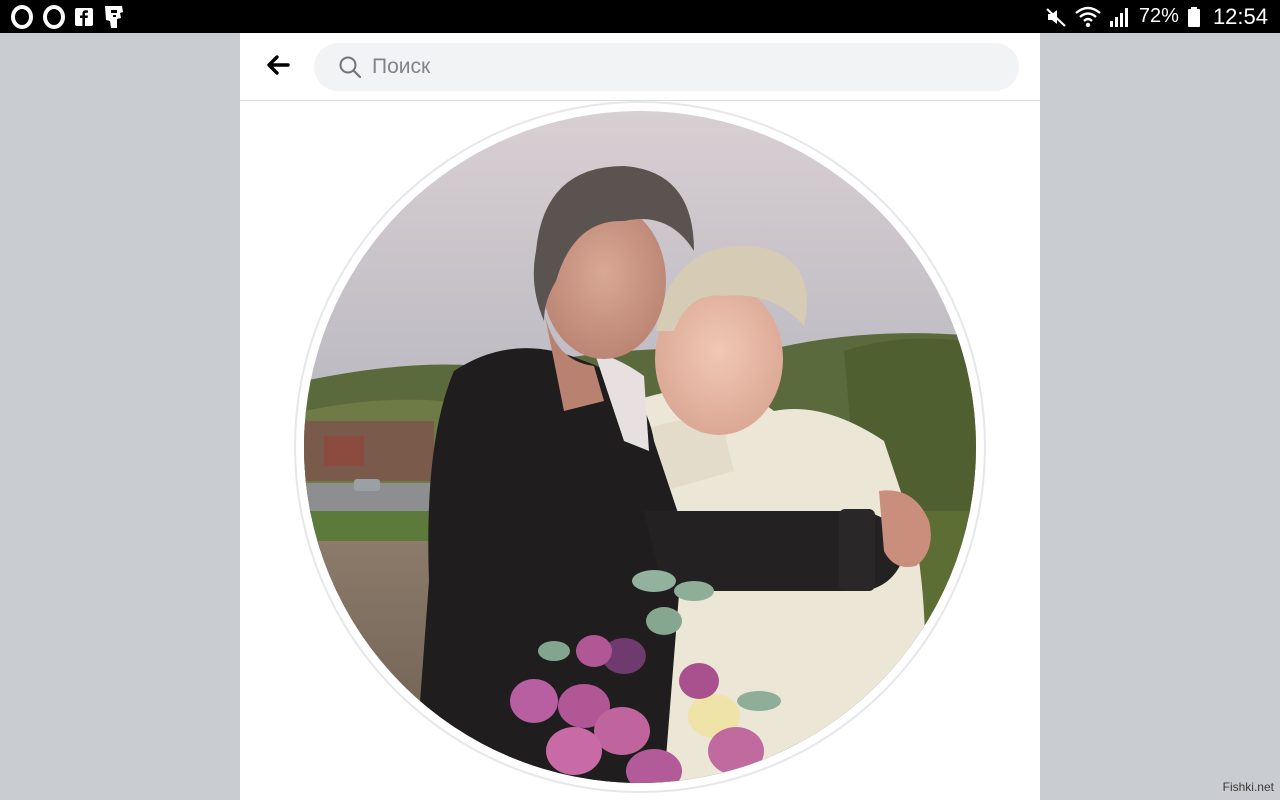 The height and width of the screenshot is (800, 1280). I want to click on status-left-icons, so click(68, 16).